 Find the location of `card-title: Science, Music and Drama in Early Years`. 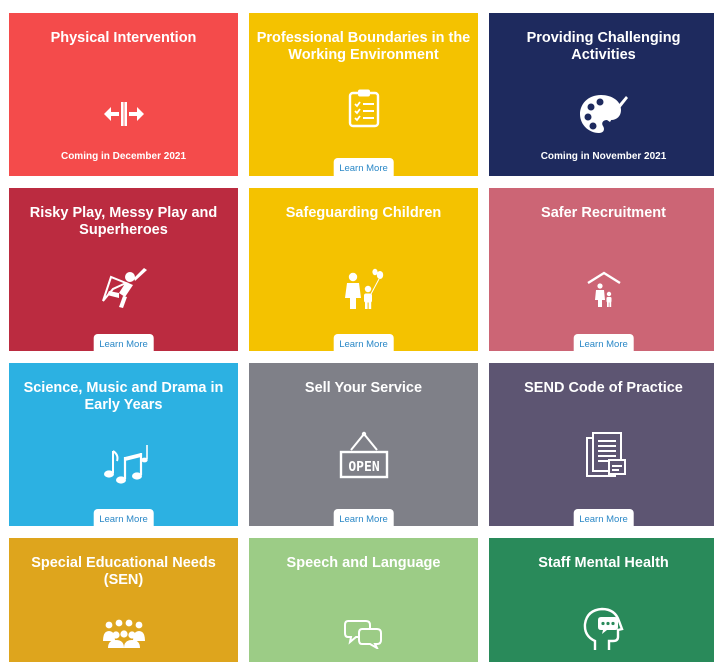

card-title: Science, Music and Drama in Early Years is located at coordinates (123, 396).